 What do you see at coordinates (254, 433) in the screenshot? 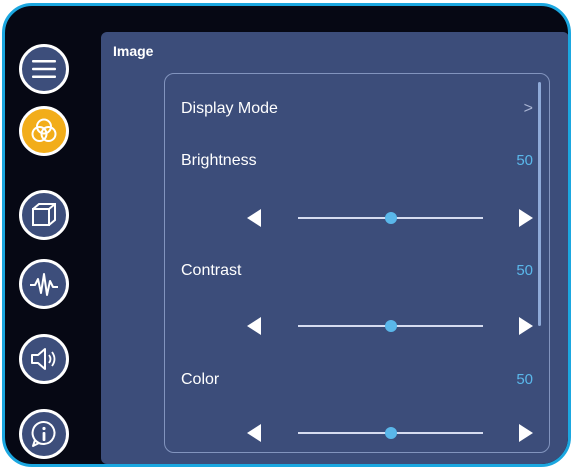
I see `color-decrease-icon` at bounding box center [254, 433].